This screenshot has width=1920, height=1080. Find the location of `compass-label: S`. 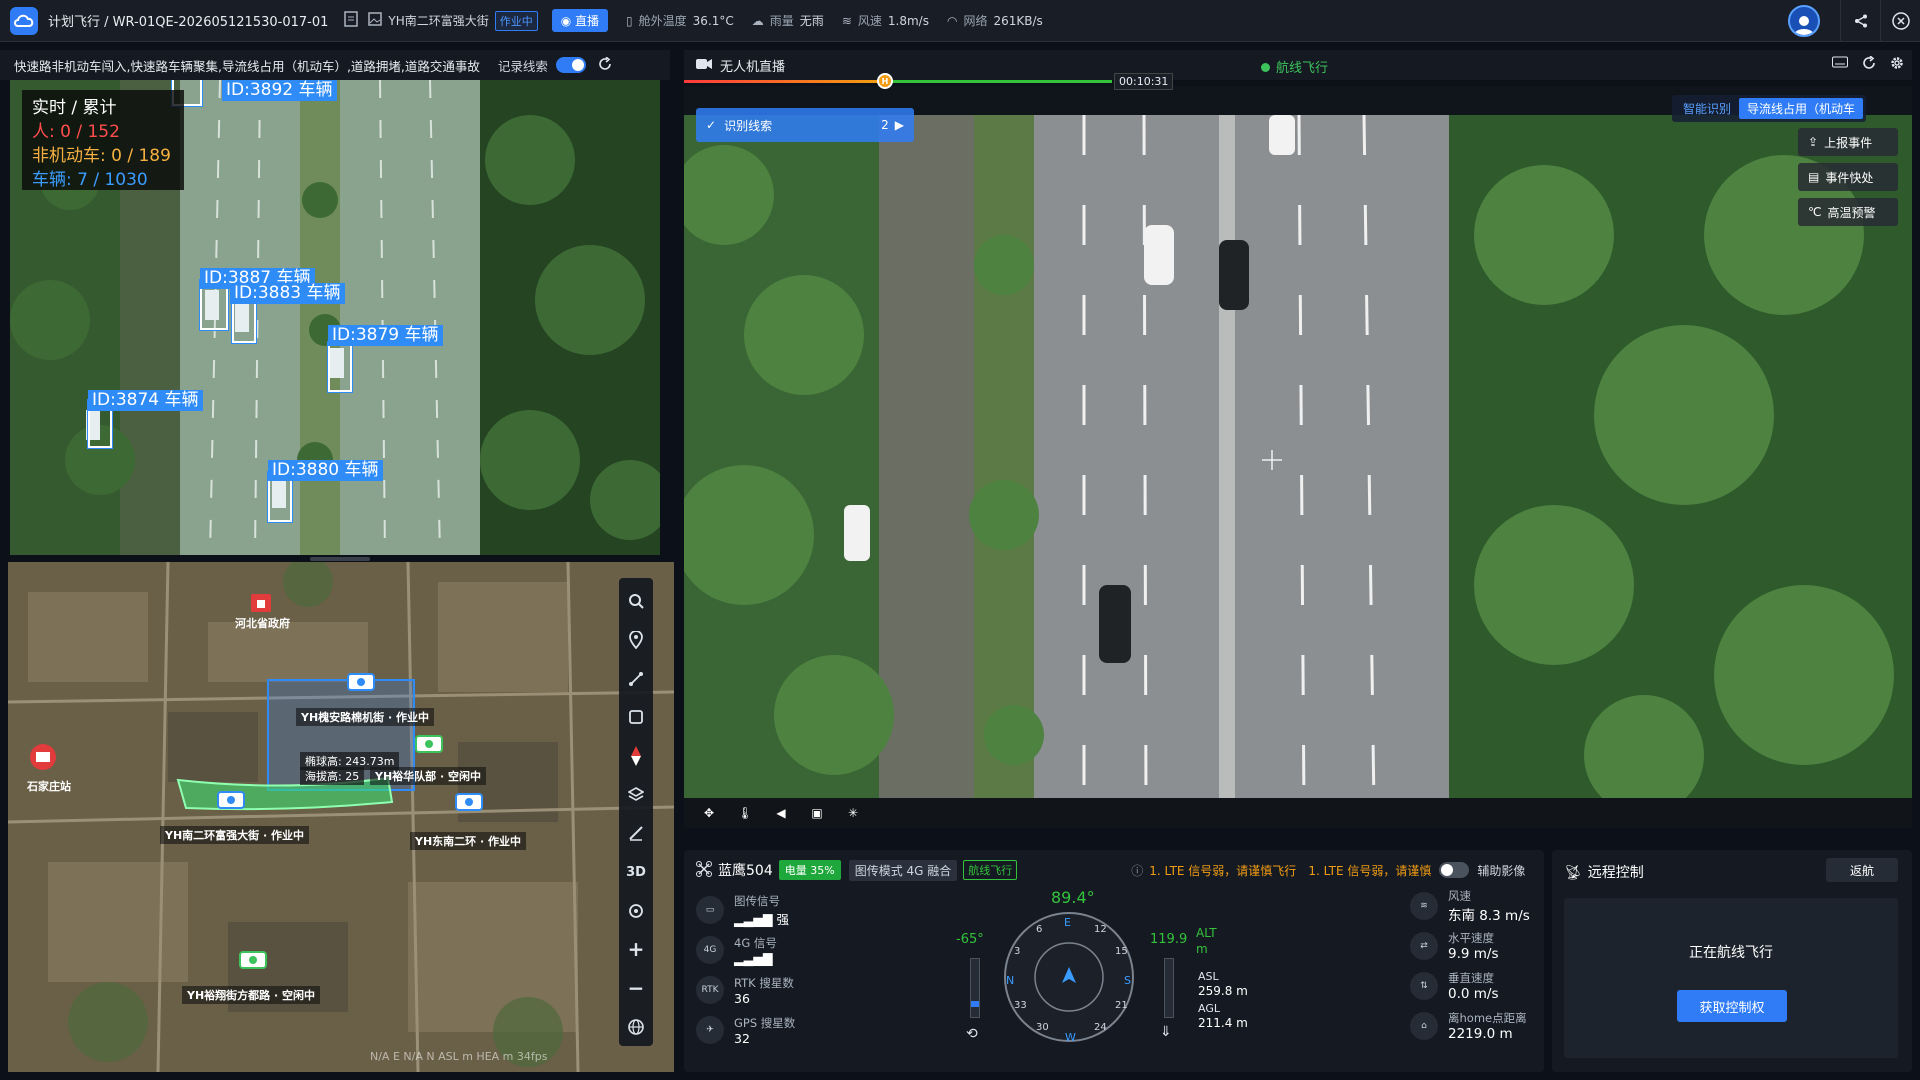

compass-label: S is located at coordinates (1127, 980).